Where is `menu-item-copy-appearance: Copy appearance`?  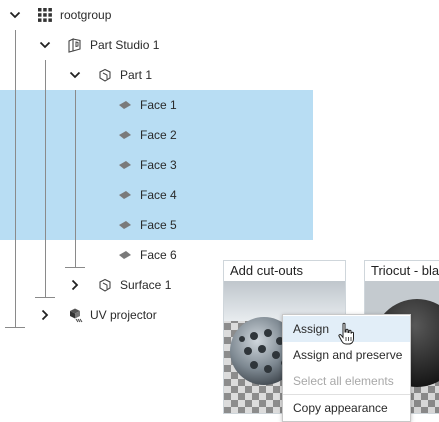
menu-item-copy-appearance: Copy appearance is located at coordinates (346, 408).